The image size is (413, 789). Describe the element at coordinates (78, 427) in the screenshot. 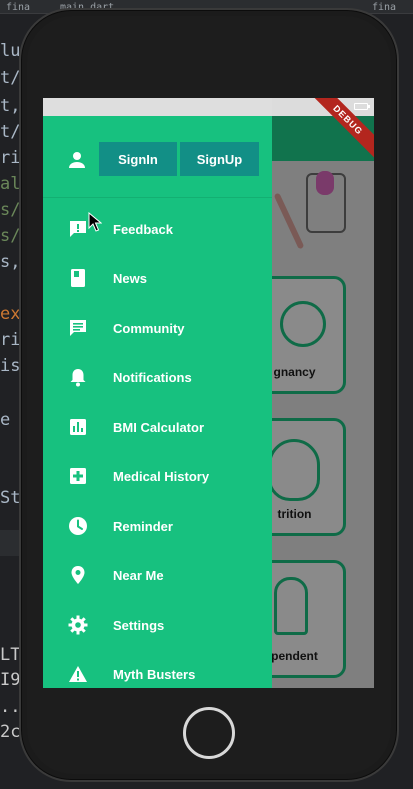

I see `chart-icon` at that location.